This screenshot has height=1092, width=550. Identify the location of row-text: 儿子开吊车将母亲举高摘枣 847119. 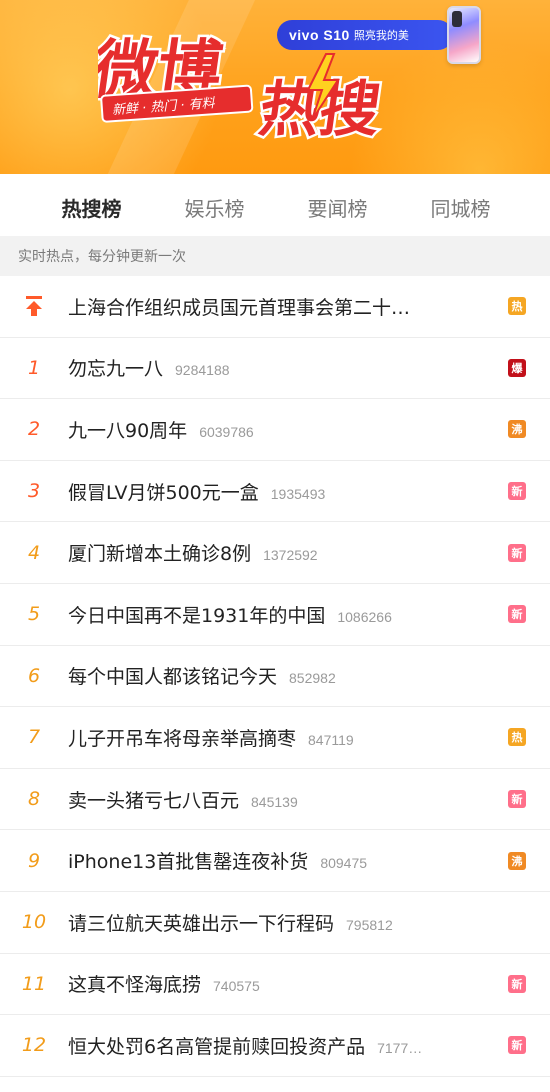
(288, 737).